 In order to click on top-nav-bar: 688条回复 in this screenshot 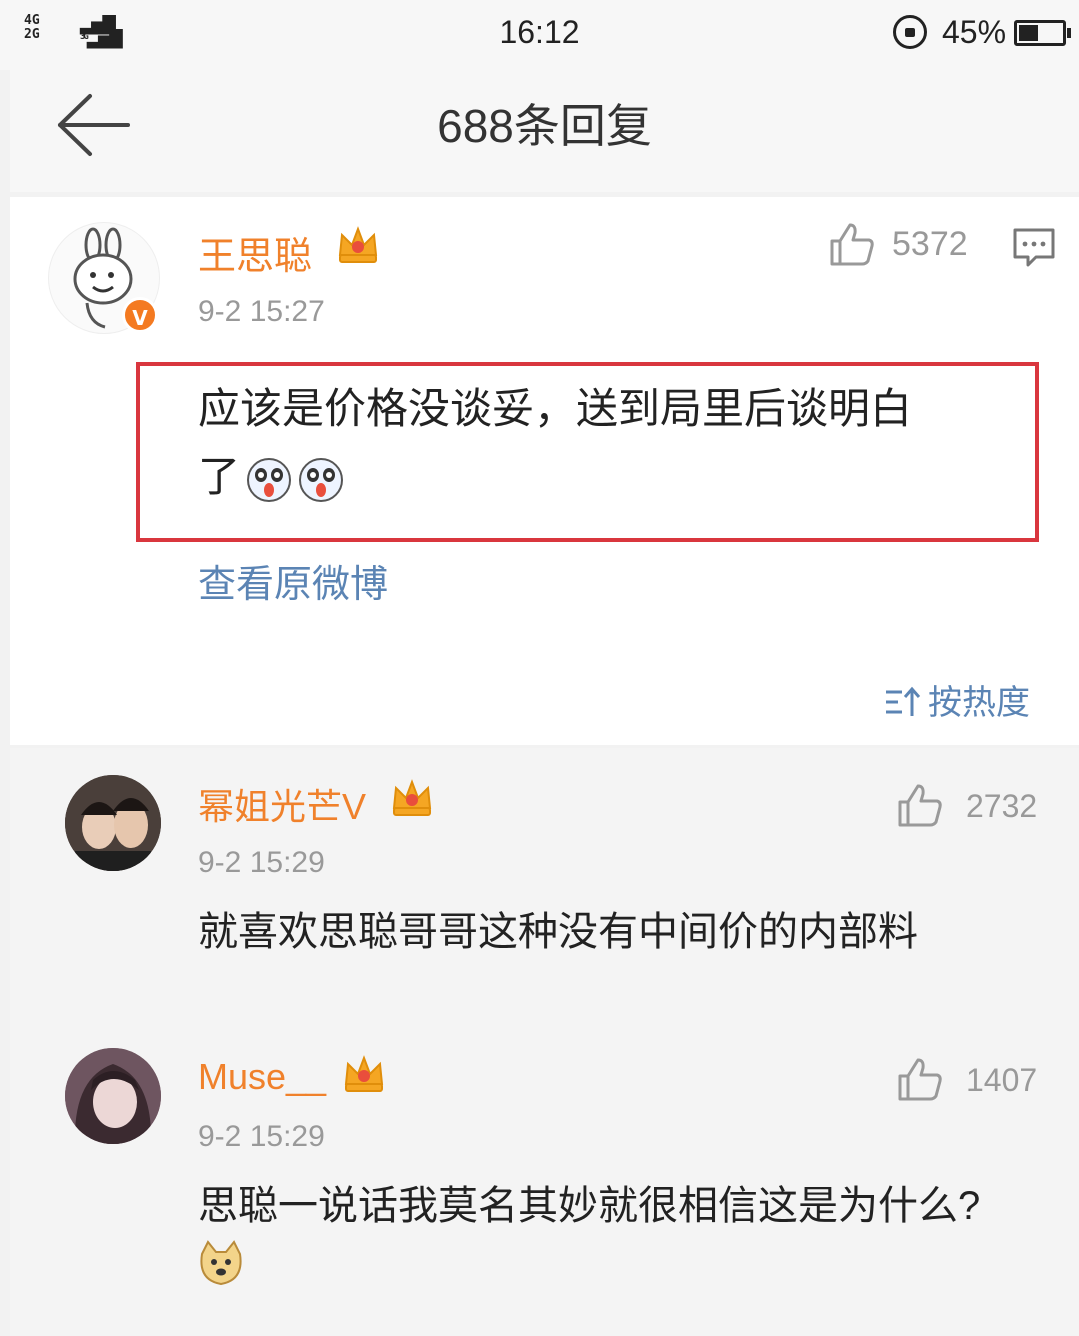, I will do `click(544, 131)`.